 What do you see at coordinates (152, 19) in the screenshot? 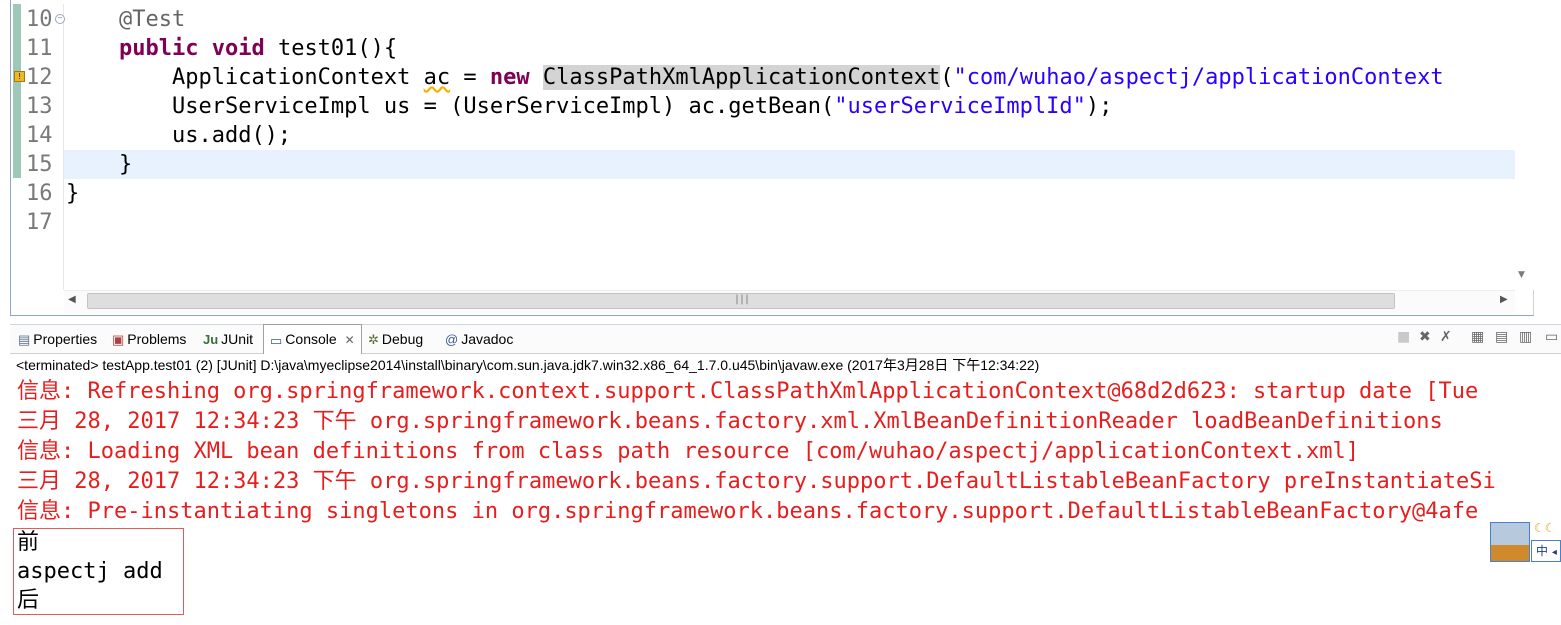
I see `annotation-token: @Test` at bounding box center [152, 19].